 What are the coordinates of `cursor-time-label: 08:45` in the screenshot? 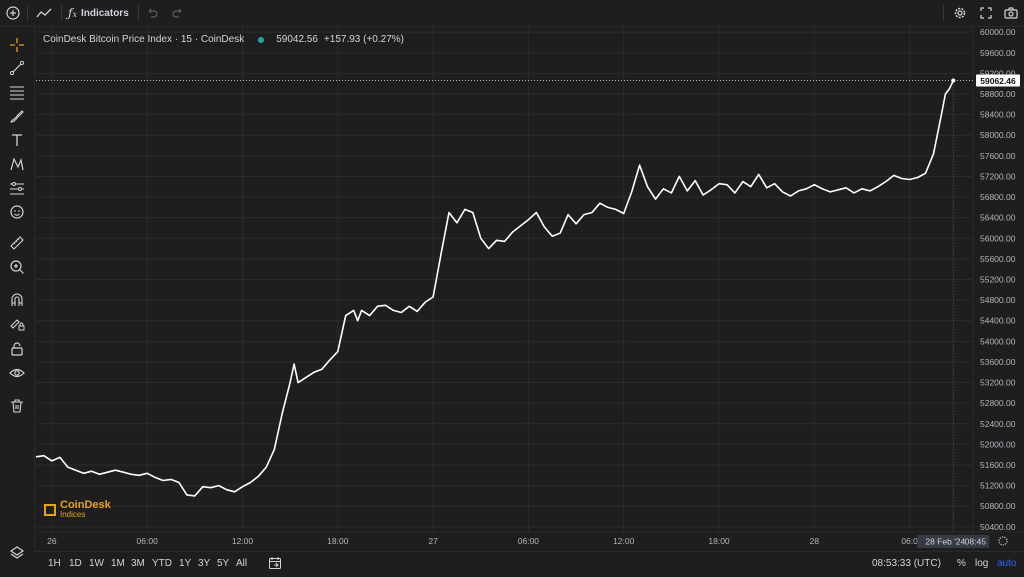 It's located at (976, 542).